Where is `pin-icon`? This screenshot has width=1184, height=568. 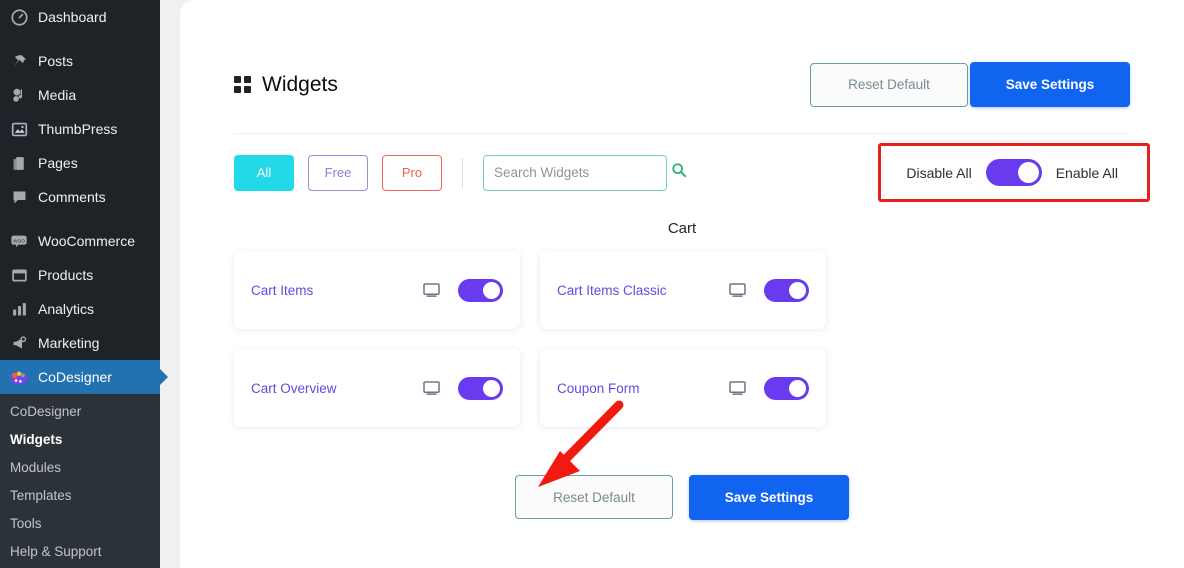
pin-icon is located at coordinates (19, 61).